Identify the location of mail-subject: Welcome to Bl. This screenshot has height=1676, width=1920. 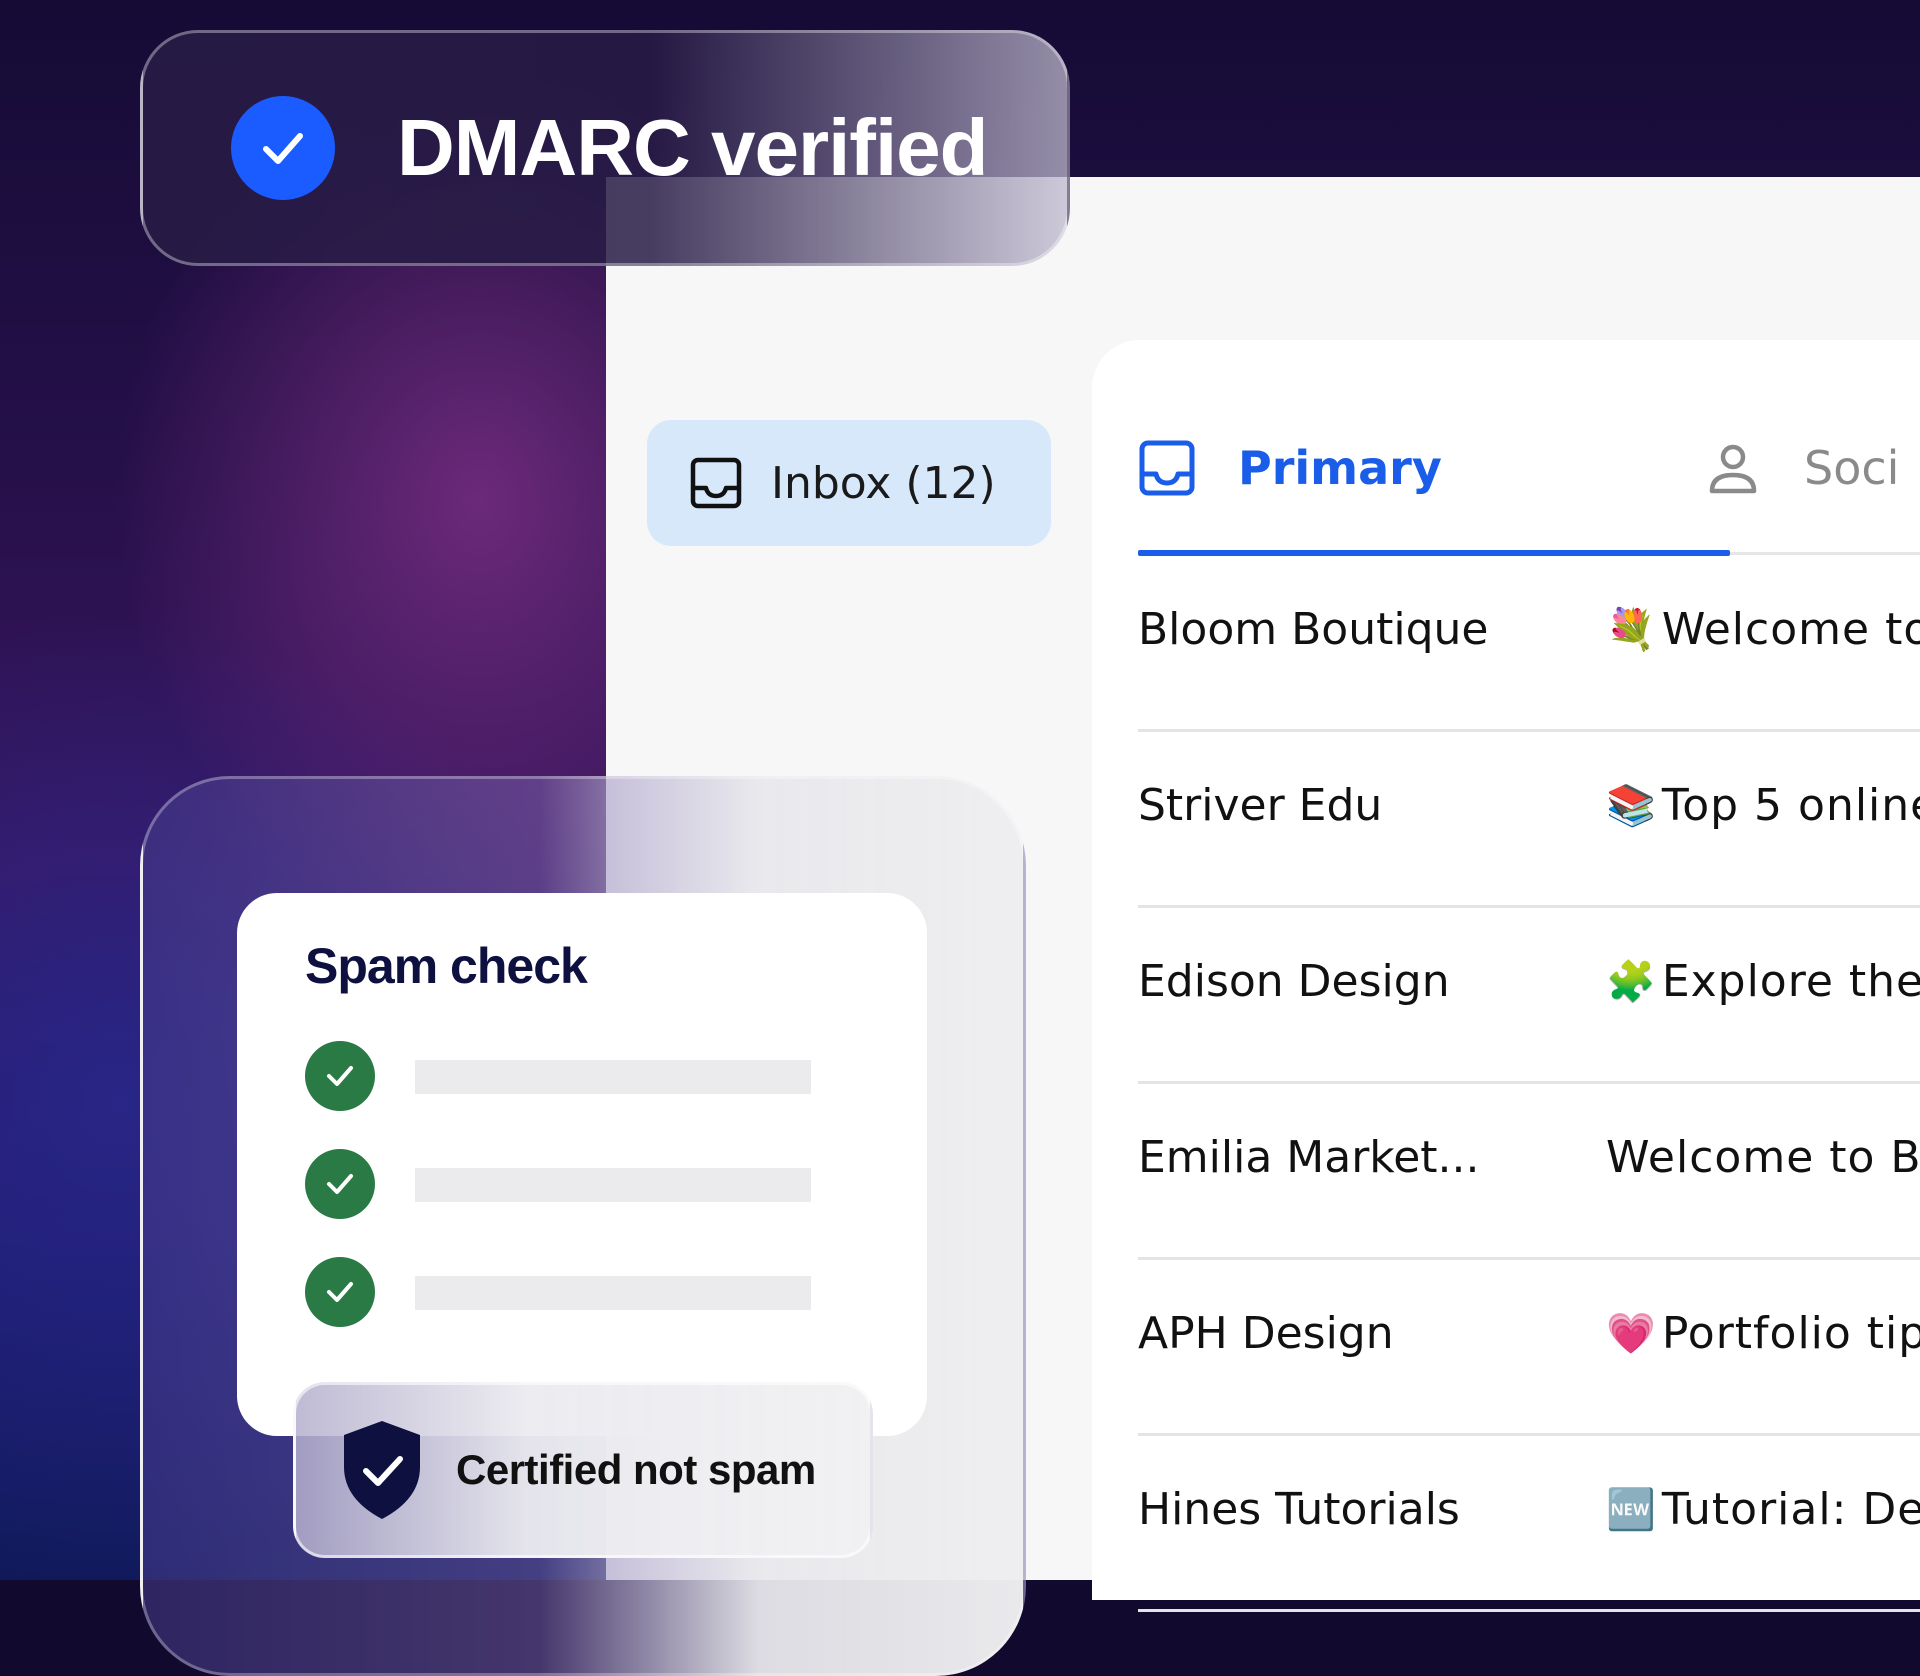
(1763, 1157).